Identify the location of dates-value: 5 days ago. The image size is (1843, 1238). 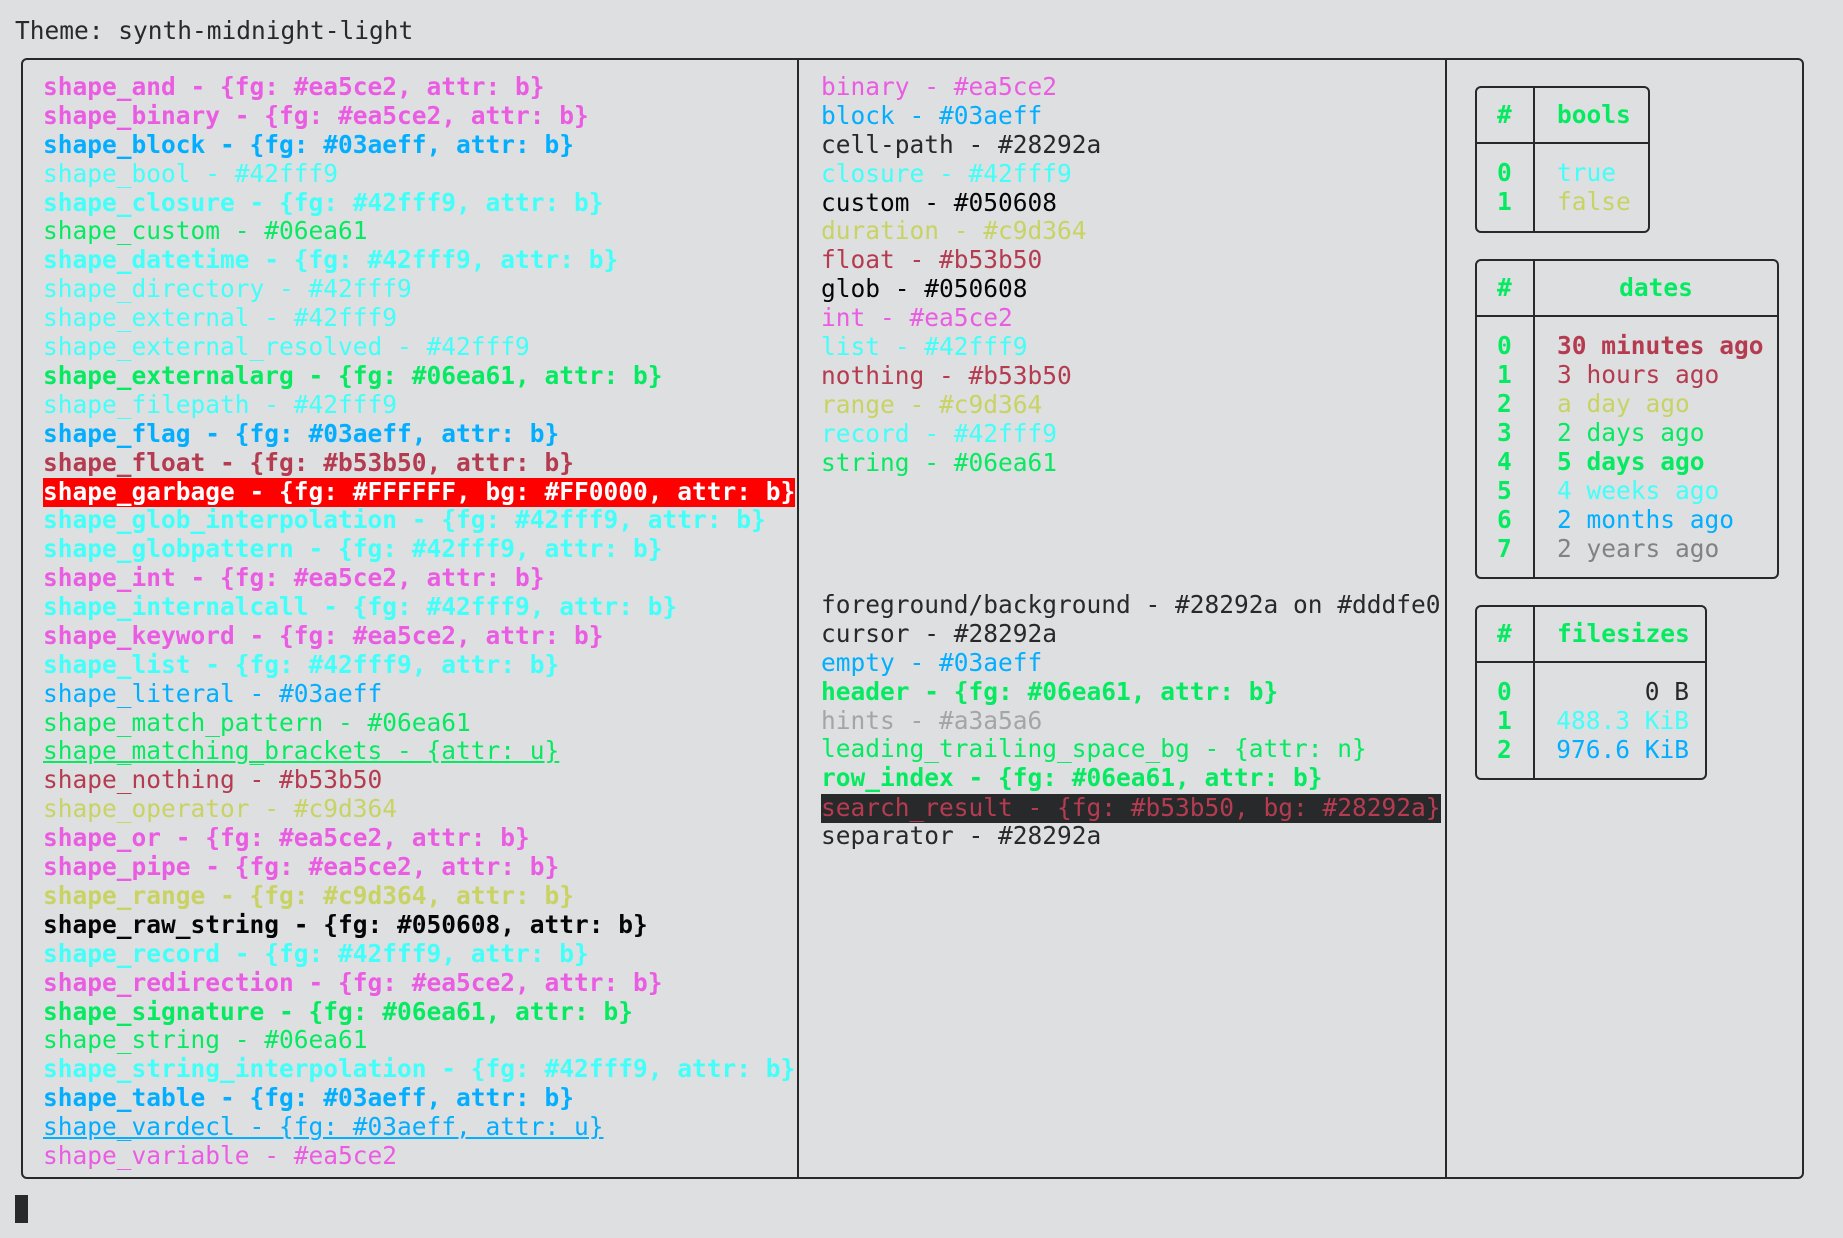
(1631, 461).